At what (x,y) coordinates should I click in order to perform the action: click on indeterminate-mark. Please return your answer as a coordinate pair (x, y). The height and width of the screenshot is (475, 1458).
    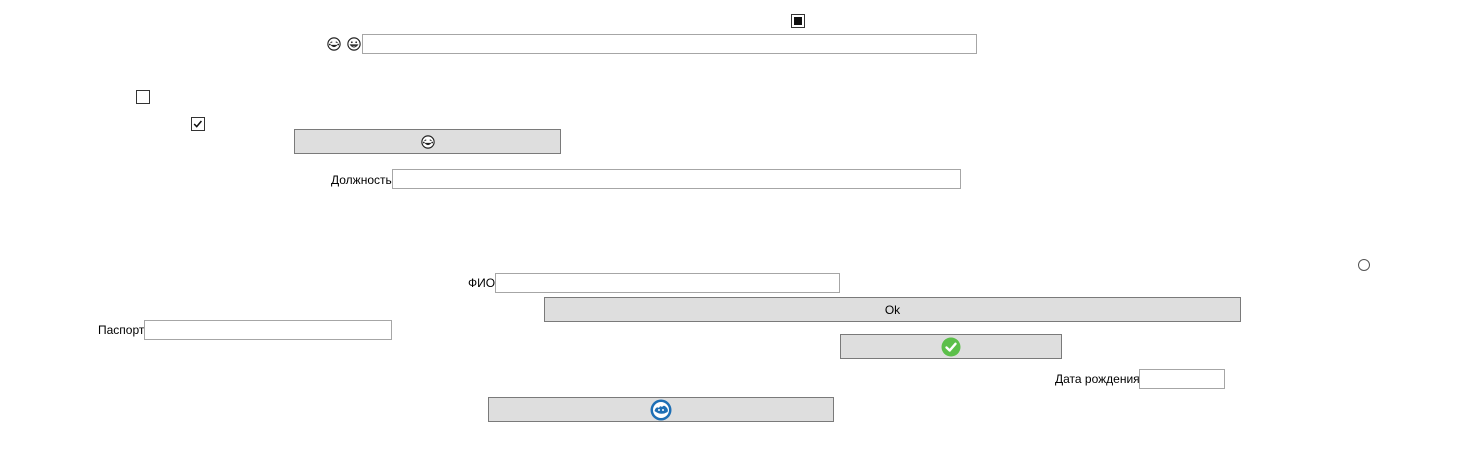
    Looking at the image, I should click on (798, 21).